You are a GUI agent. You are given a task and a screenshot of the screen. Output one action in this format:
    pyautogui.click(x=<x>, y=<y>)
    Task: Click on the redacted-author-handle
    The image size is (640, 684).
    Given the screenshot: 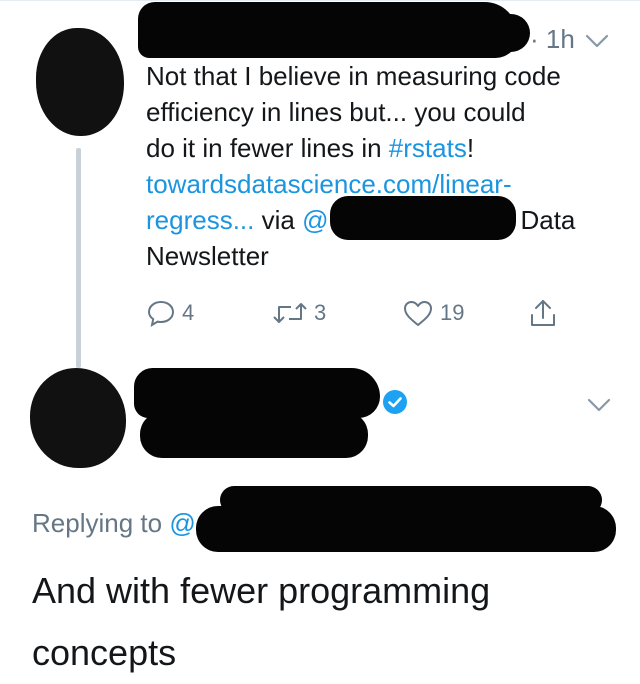 What is the action you would take?
    pyautogui.click(x=430, y=33)
    